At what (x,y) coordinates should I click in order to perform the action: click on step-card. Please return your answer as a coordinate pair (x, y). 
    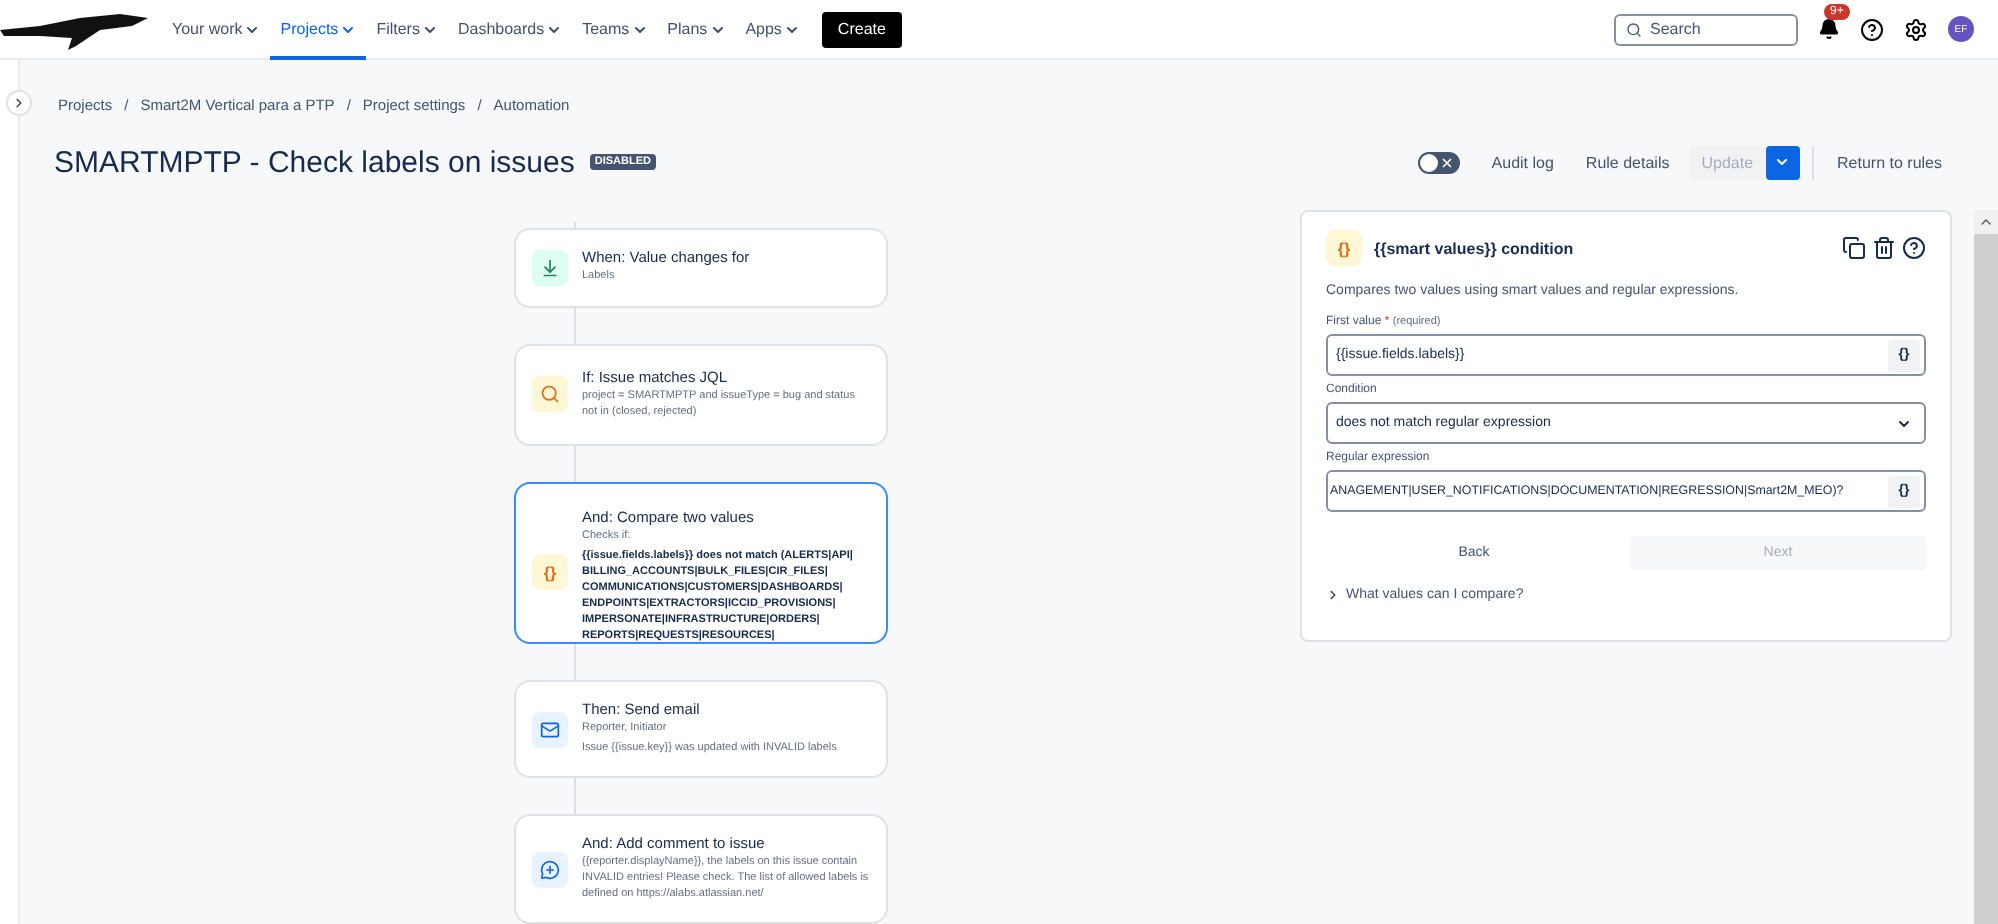
    Looking at the image, I should click on (701, 563).